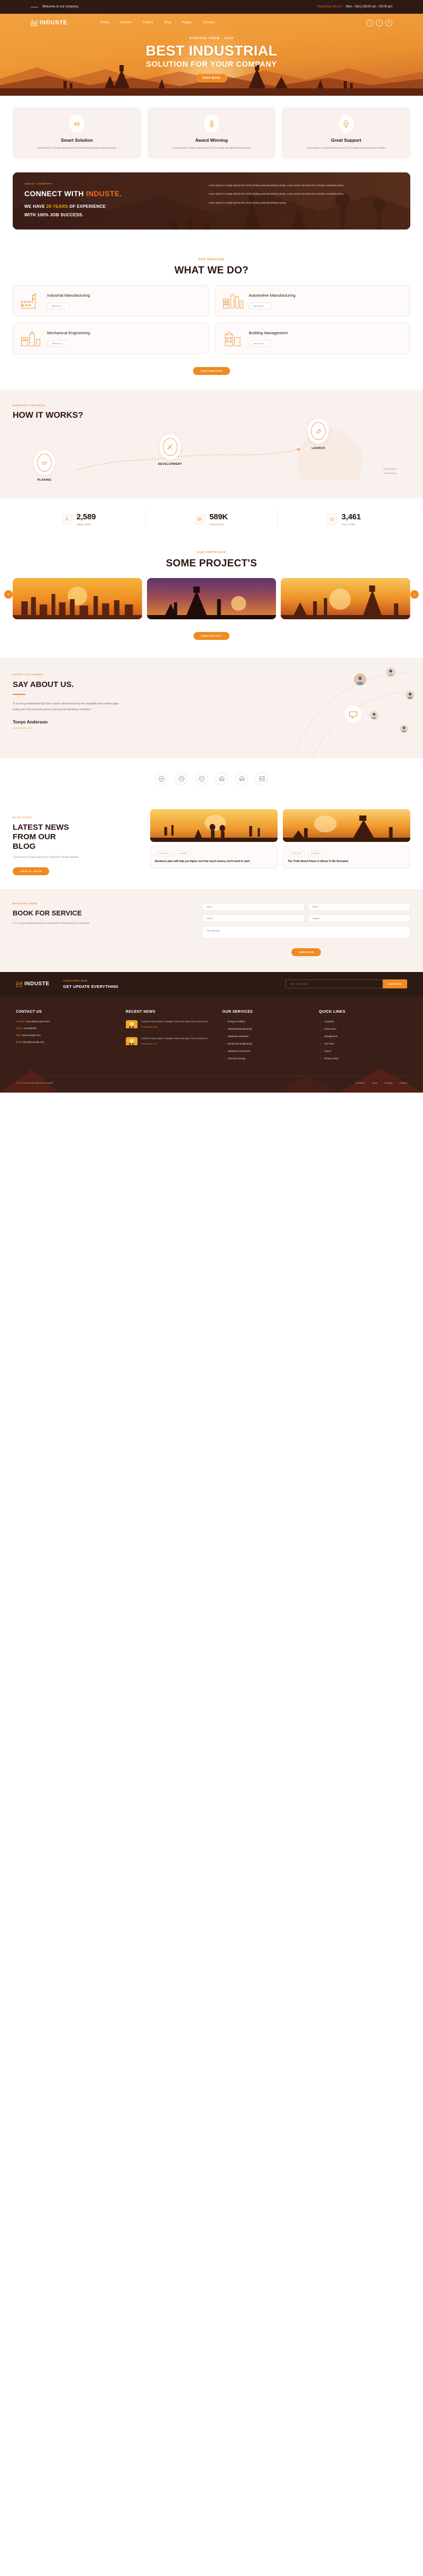  I want to click on logo-text: INDUSTE, so click(54, 23).